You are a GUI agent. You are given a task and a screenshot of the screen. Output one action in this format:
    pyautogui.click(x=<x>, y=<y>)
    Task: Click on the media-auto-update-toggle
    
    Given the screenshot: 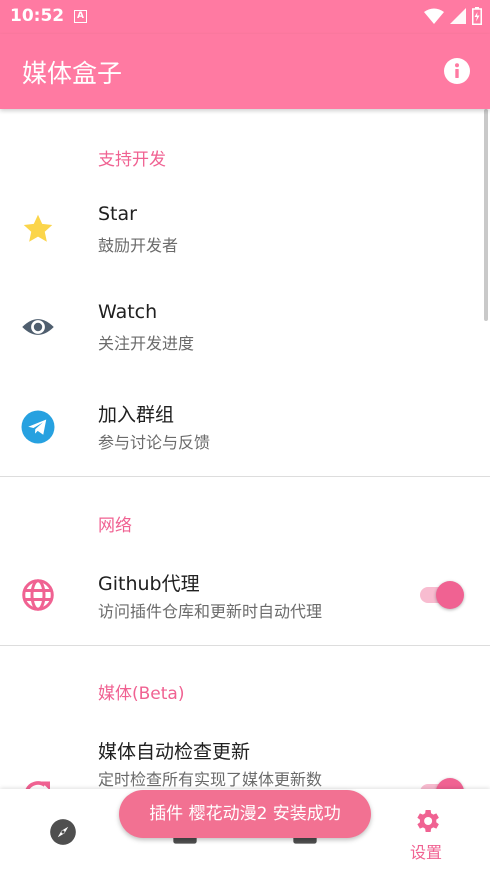 What is the action you would take?
    pyautogui.click(x=442, y=783)
    